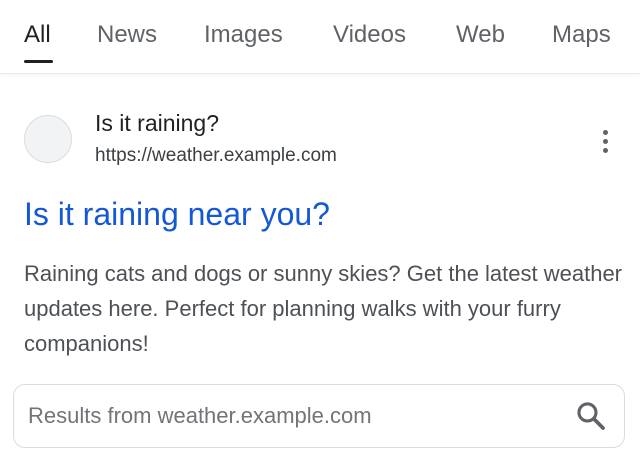  What do you see at coordinates (480, 35) in the screenshot?
I see `tab-web: Web` at bounding box center [480, 35].